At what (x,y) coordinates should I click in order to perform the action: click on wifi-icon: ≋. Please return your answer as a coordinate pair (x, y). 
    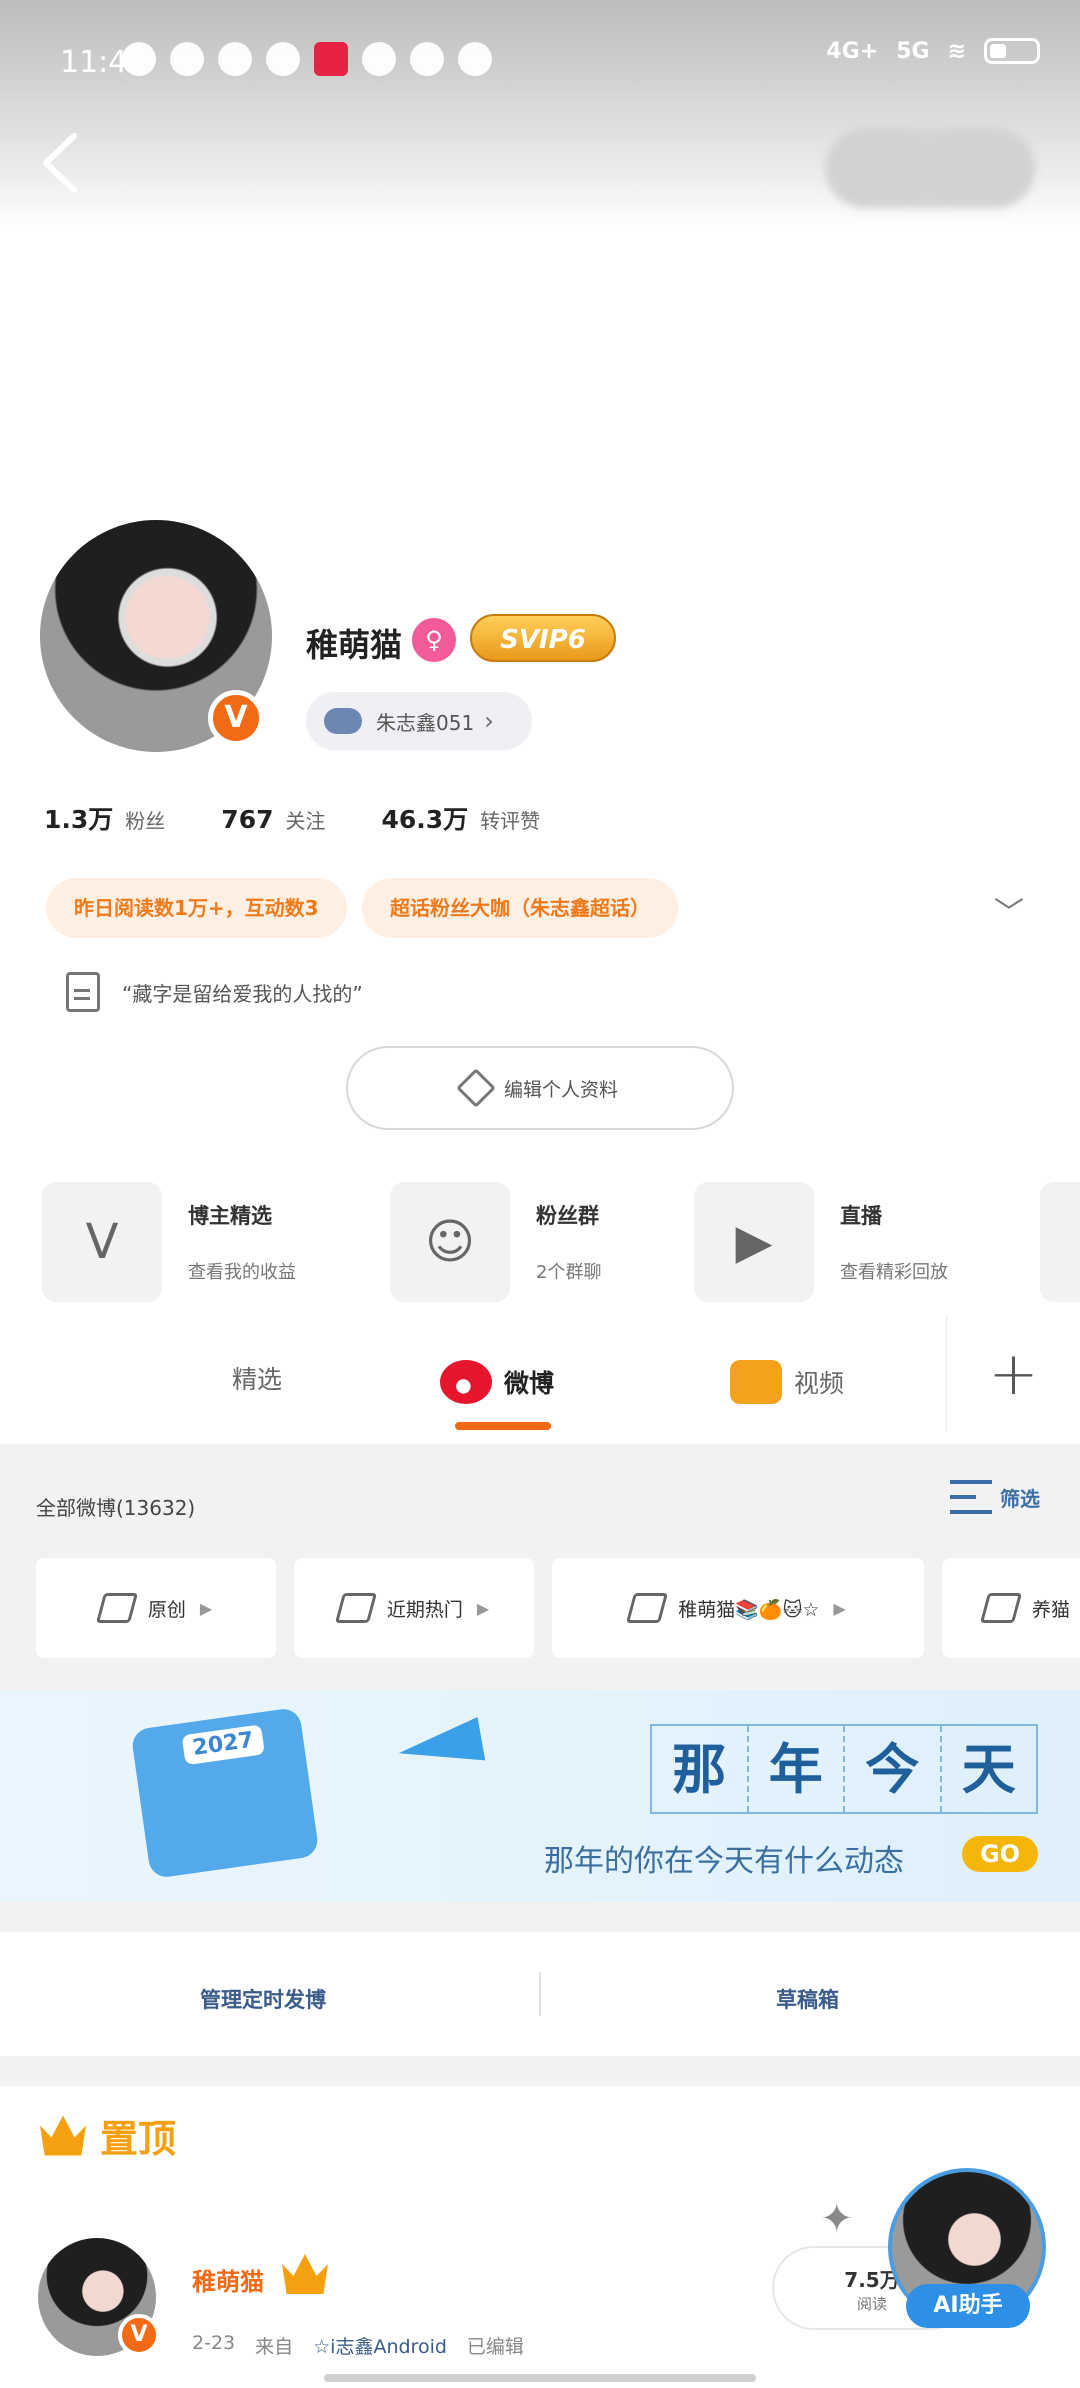
    Looking at the image, I should click on (956, 51).